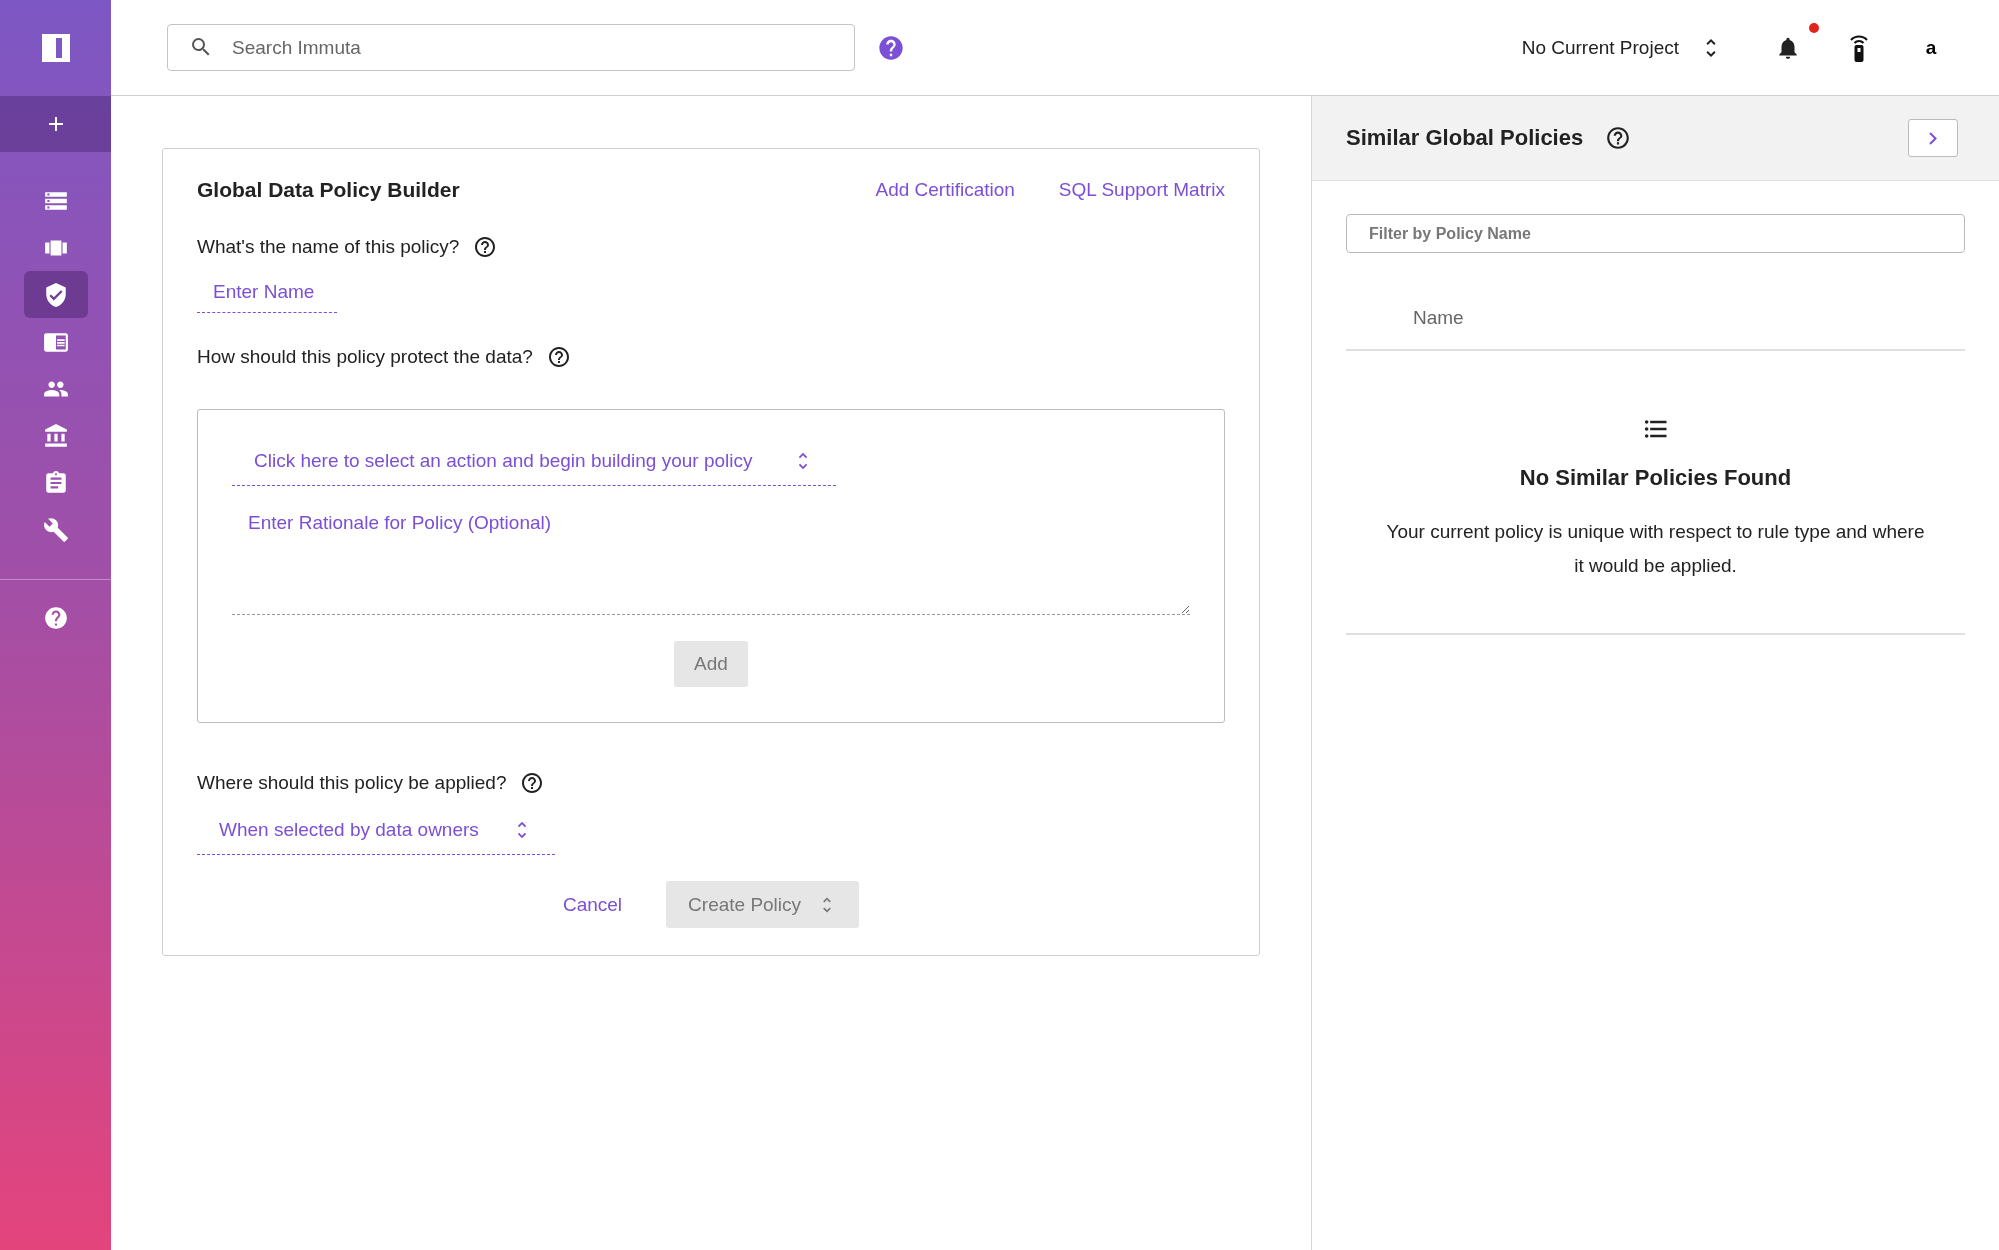 The image size is (1999, 1250). Describe the element at coordinates (328, 247) in the screenshot. I see `question-label: What's the name of this policy?` at that location.